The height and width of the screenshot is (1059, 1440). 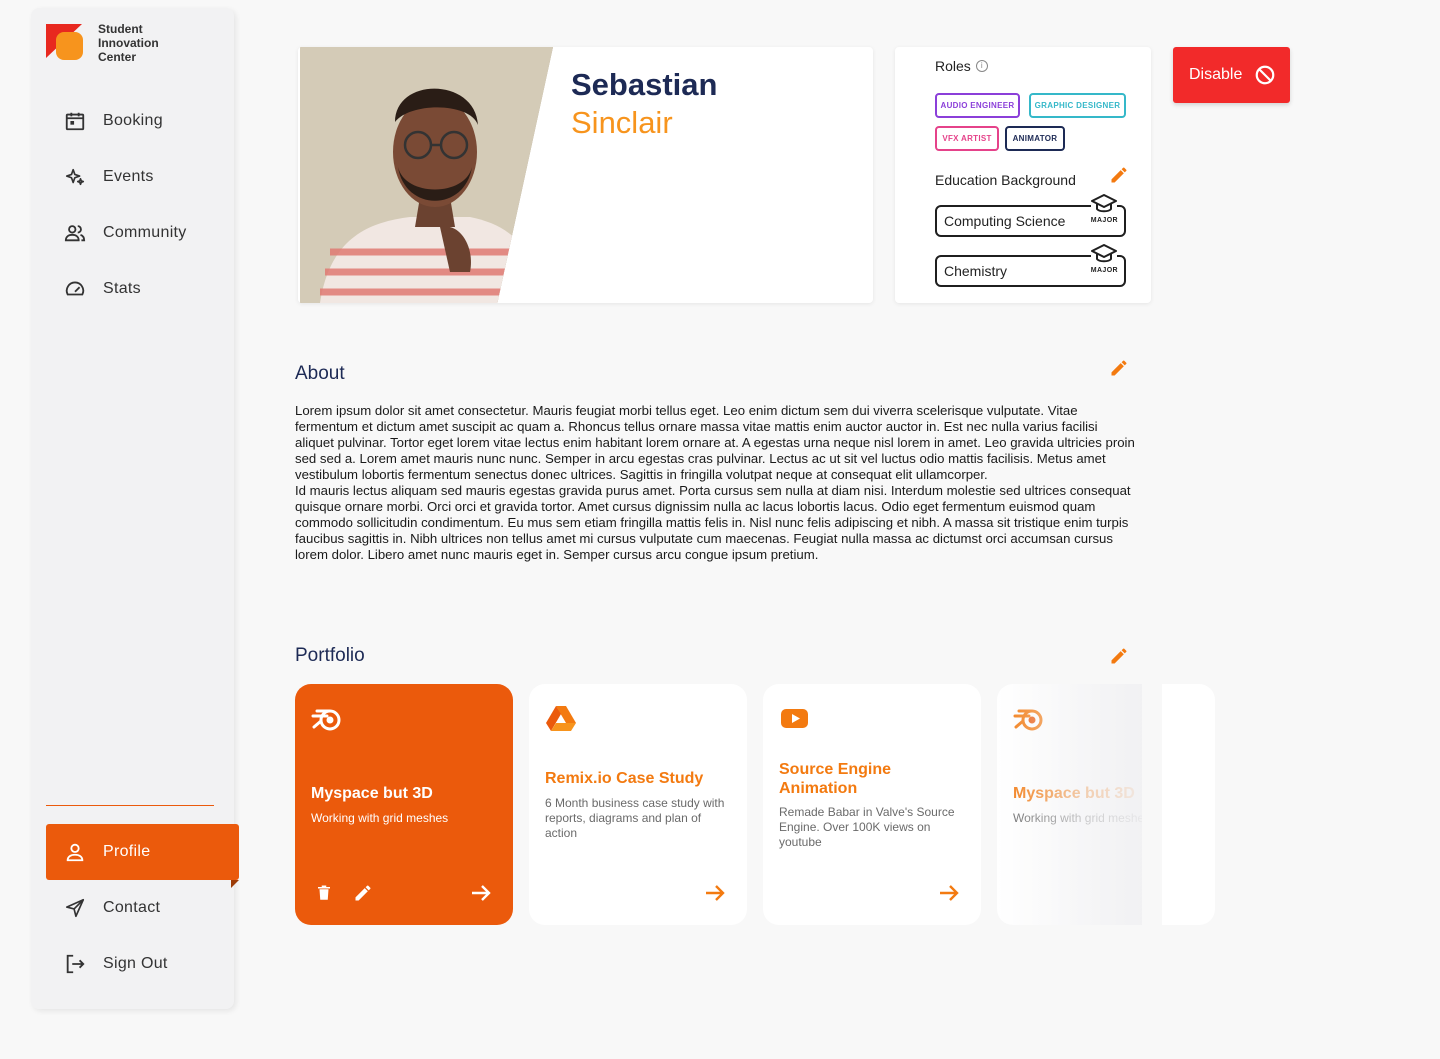 What do you see at coordinates (145, 232) in the screenshot?
I see `sidebar-item-label: Community` at bounding box center [145, 232].